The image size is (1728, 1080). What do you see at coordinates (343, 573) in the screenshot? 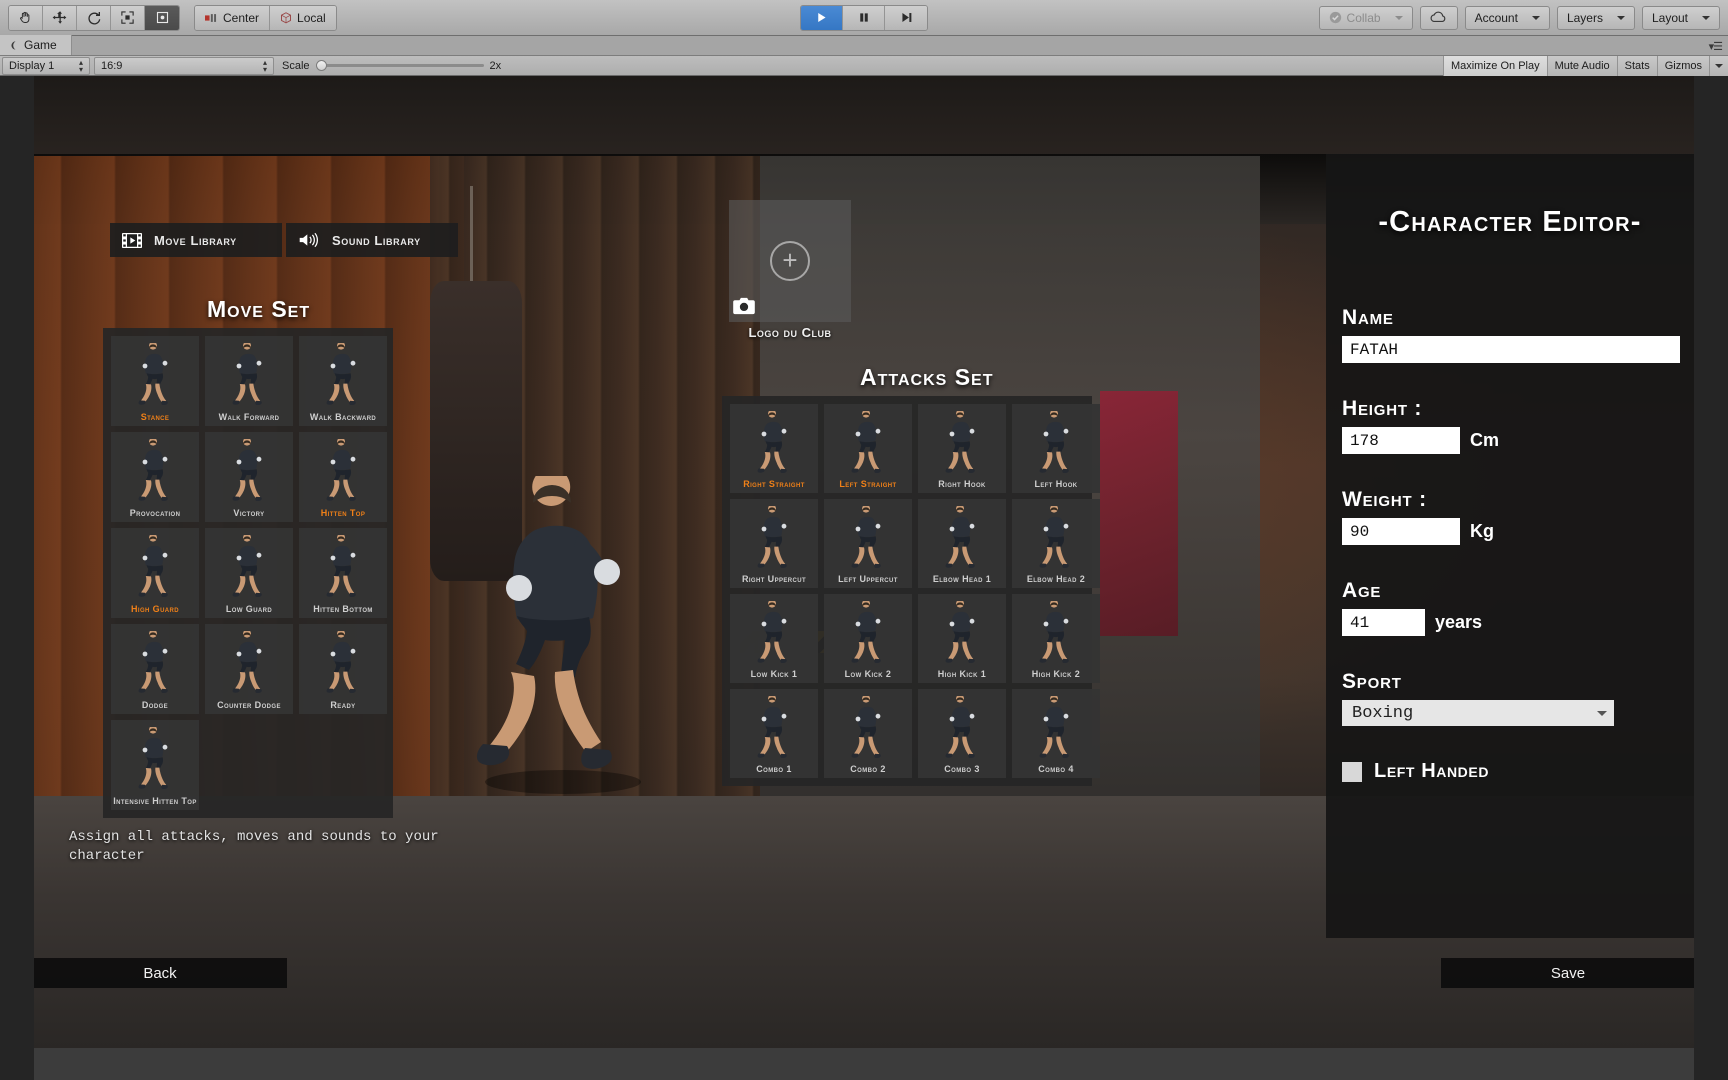
I see `move-cell: Hitten Bottom` at bounding box center [343, 573].